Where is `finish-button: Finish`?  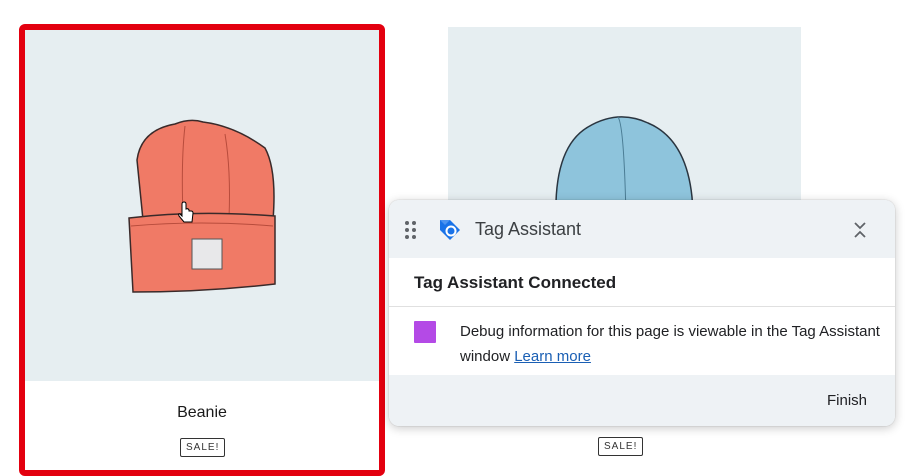
finish-button: Finish is located at coordinates (847, 400).